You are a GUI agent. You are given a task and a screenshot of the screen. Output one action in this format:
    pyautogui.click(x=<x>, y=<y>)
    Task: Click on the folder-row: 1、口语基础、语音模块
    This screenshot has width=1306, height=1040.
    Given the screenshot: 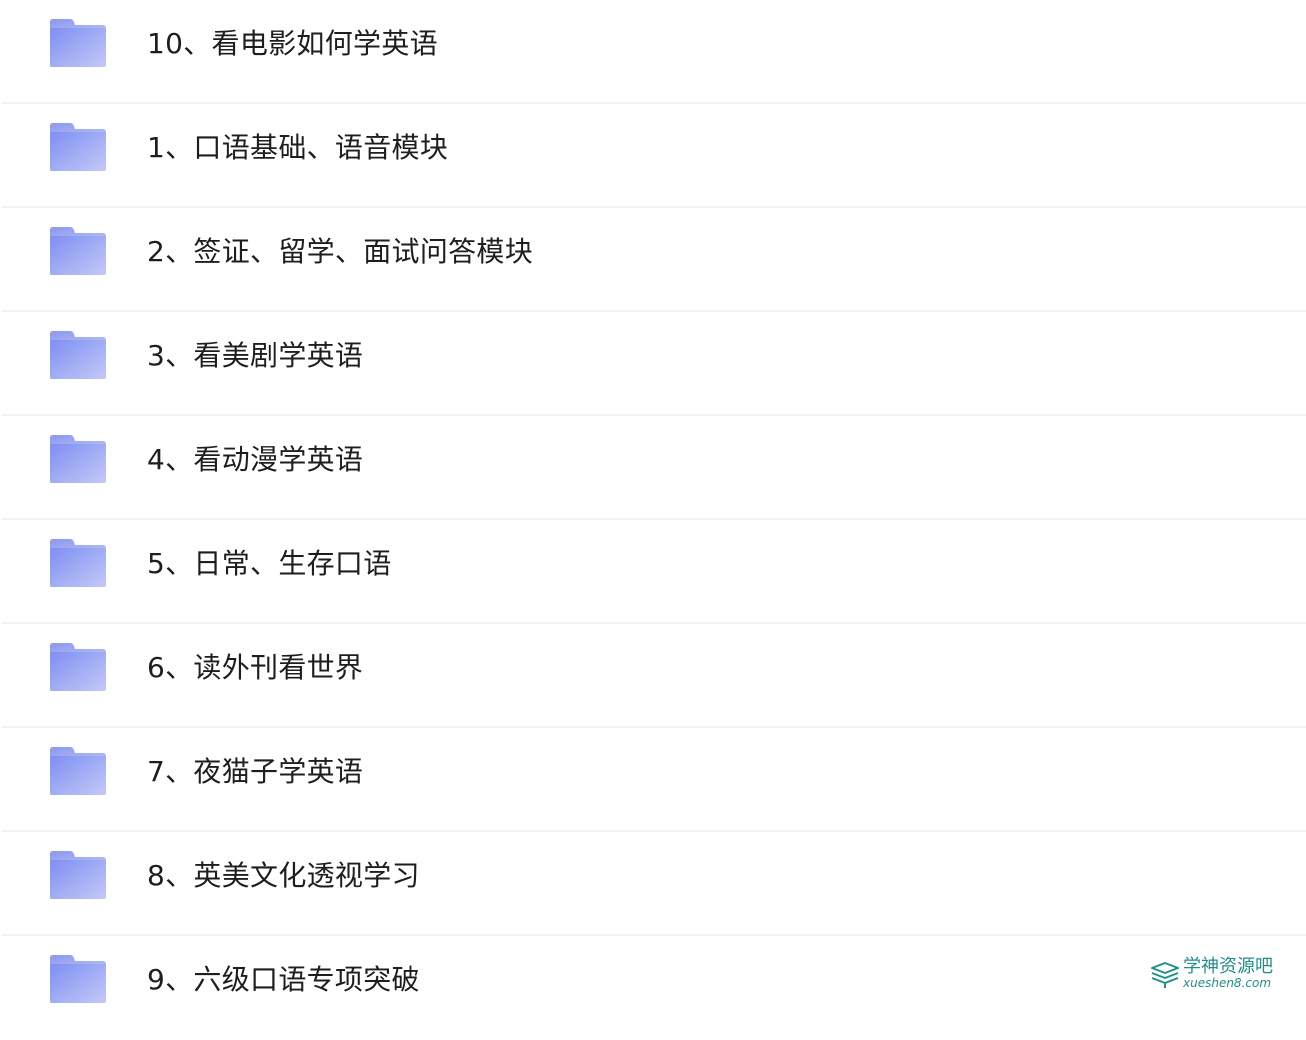 What is the action you would take?
    pyautogui.click(x=653, y=156)
    